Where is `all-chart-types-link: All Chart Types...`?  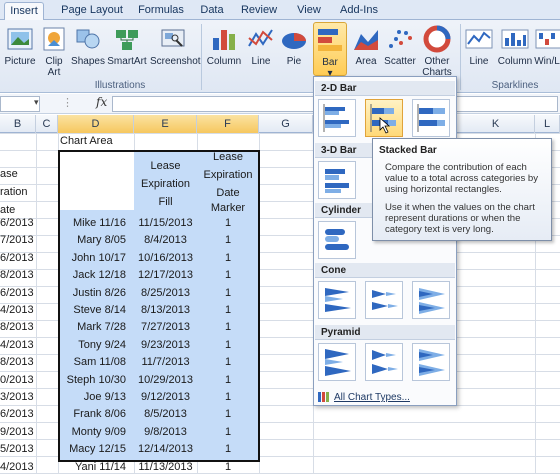 all-chart-types-link: All Chart Types... is located at coordinates (364, 398).